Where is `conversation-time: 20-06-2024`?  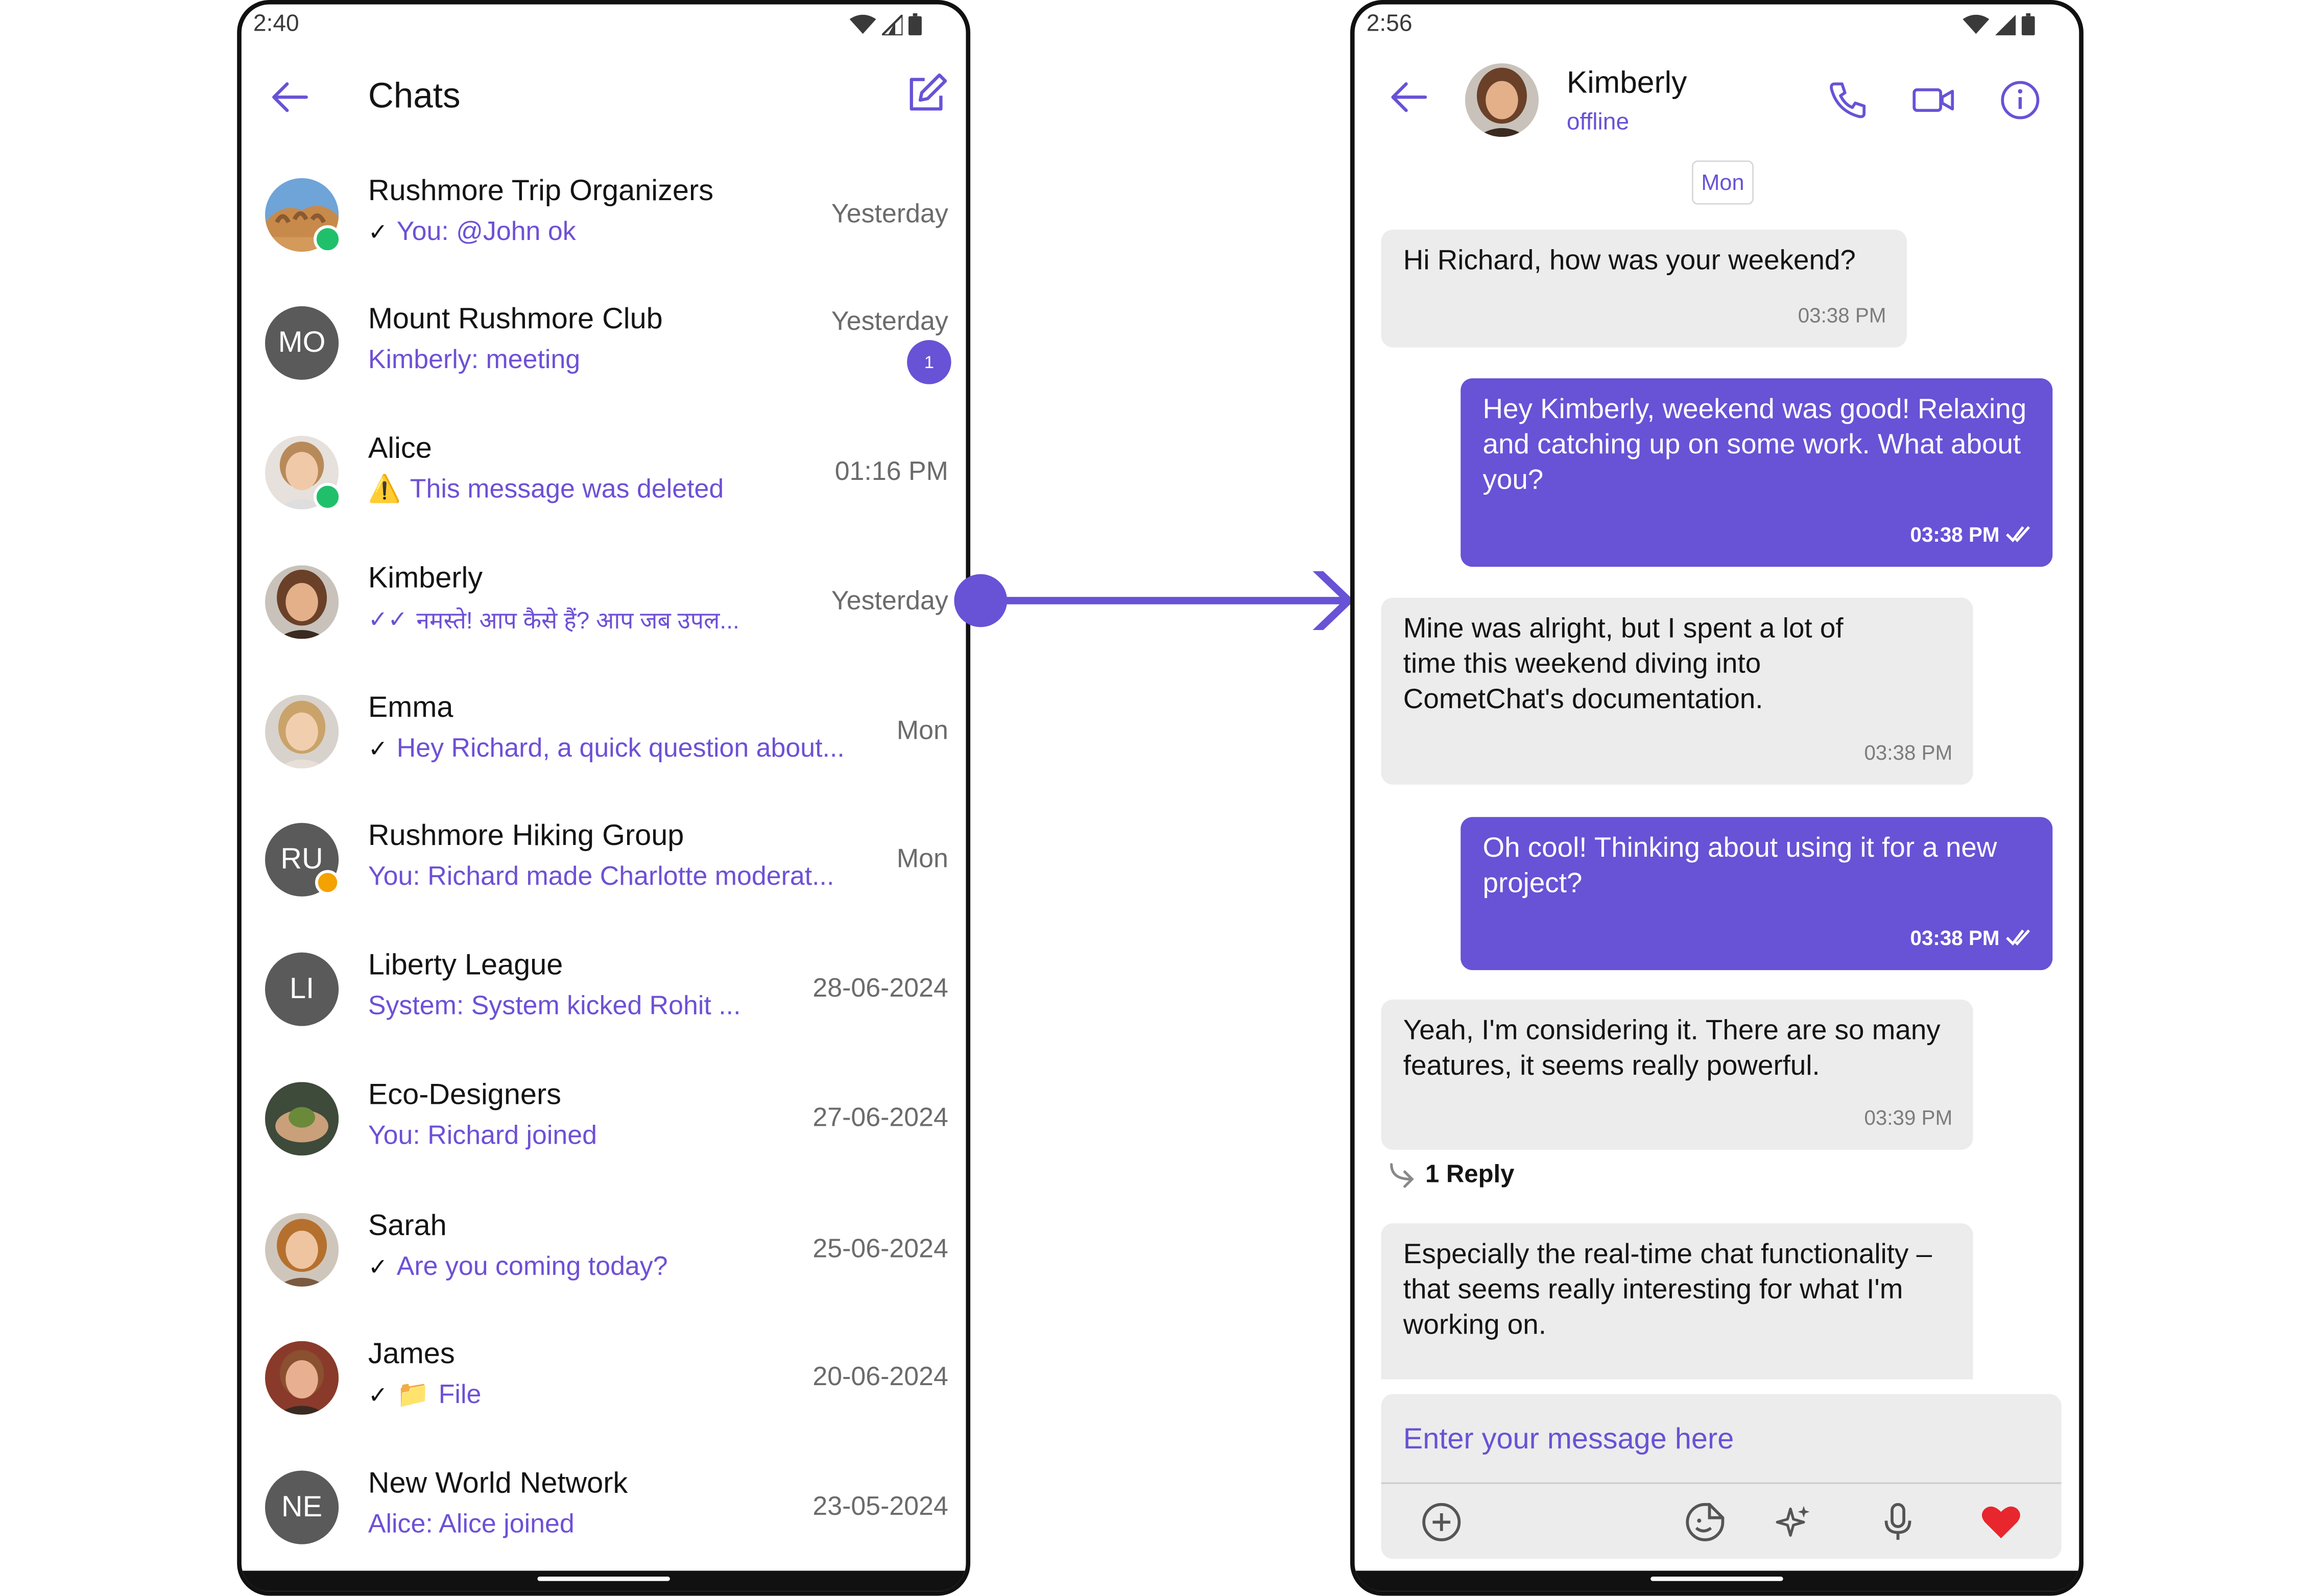 conversation-time: 20-06-2024 is located at coordinates (880, 1376).